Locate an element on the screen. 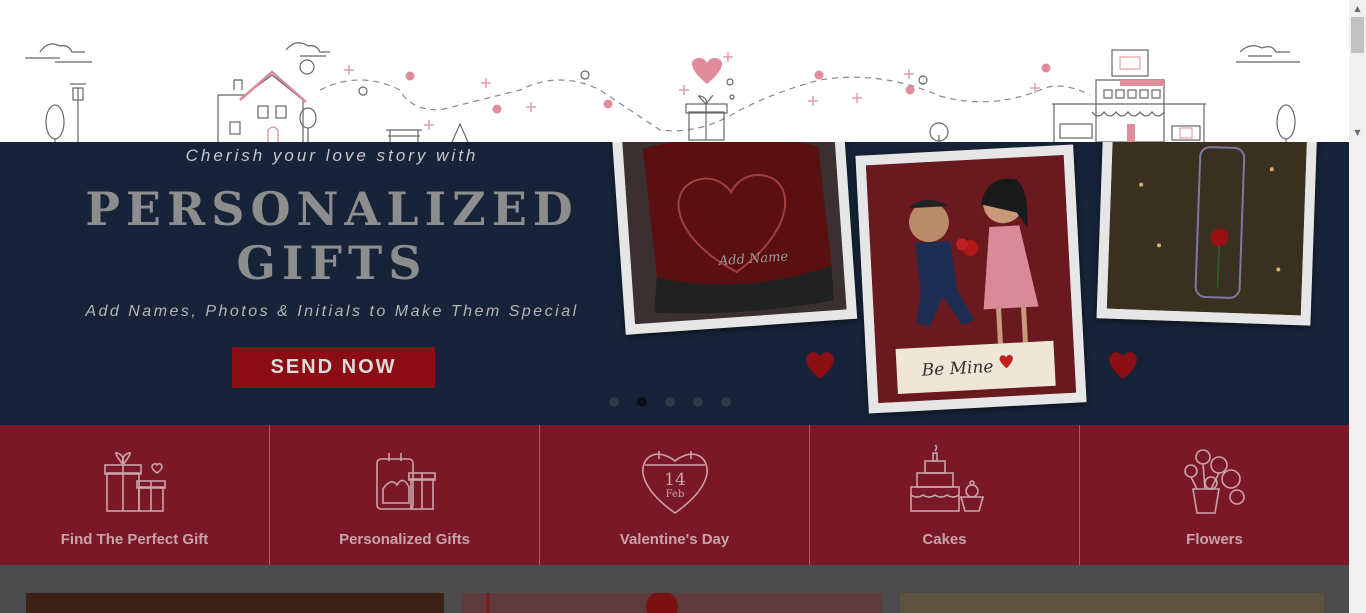 The width and height of the screenshot is (1366, 613). couple-figure-image: Be Mine is located at coordinates (971, 279).